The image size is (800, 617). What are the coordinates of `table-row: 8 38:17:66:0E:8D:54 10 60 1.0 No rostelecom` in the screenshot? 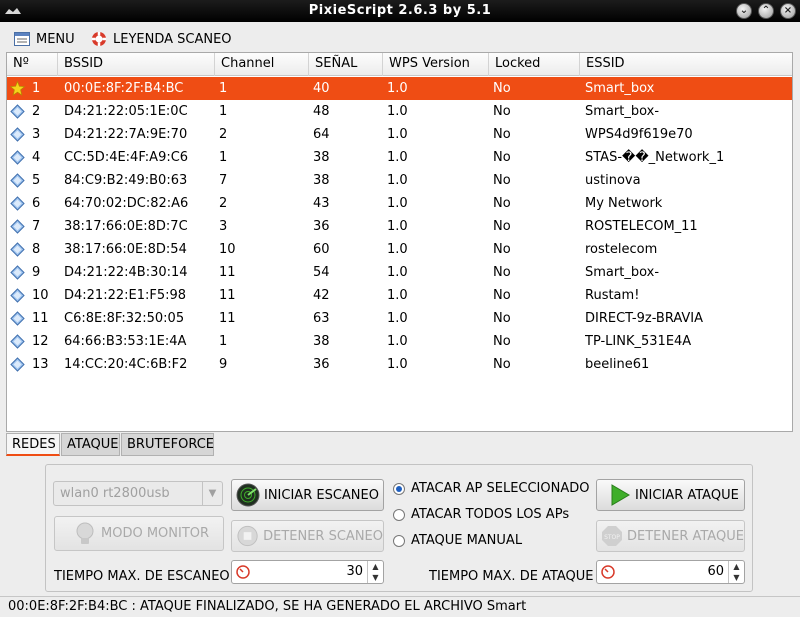 It's located at (399, 249).